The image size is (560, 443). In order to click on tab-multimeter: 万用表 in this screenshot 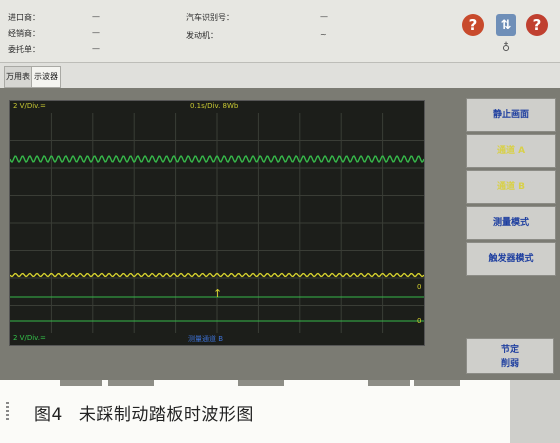, I will do `click(18, 77)`.